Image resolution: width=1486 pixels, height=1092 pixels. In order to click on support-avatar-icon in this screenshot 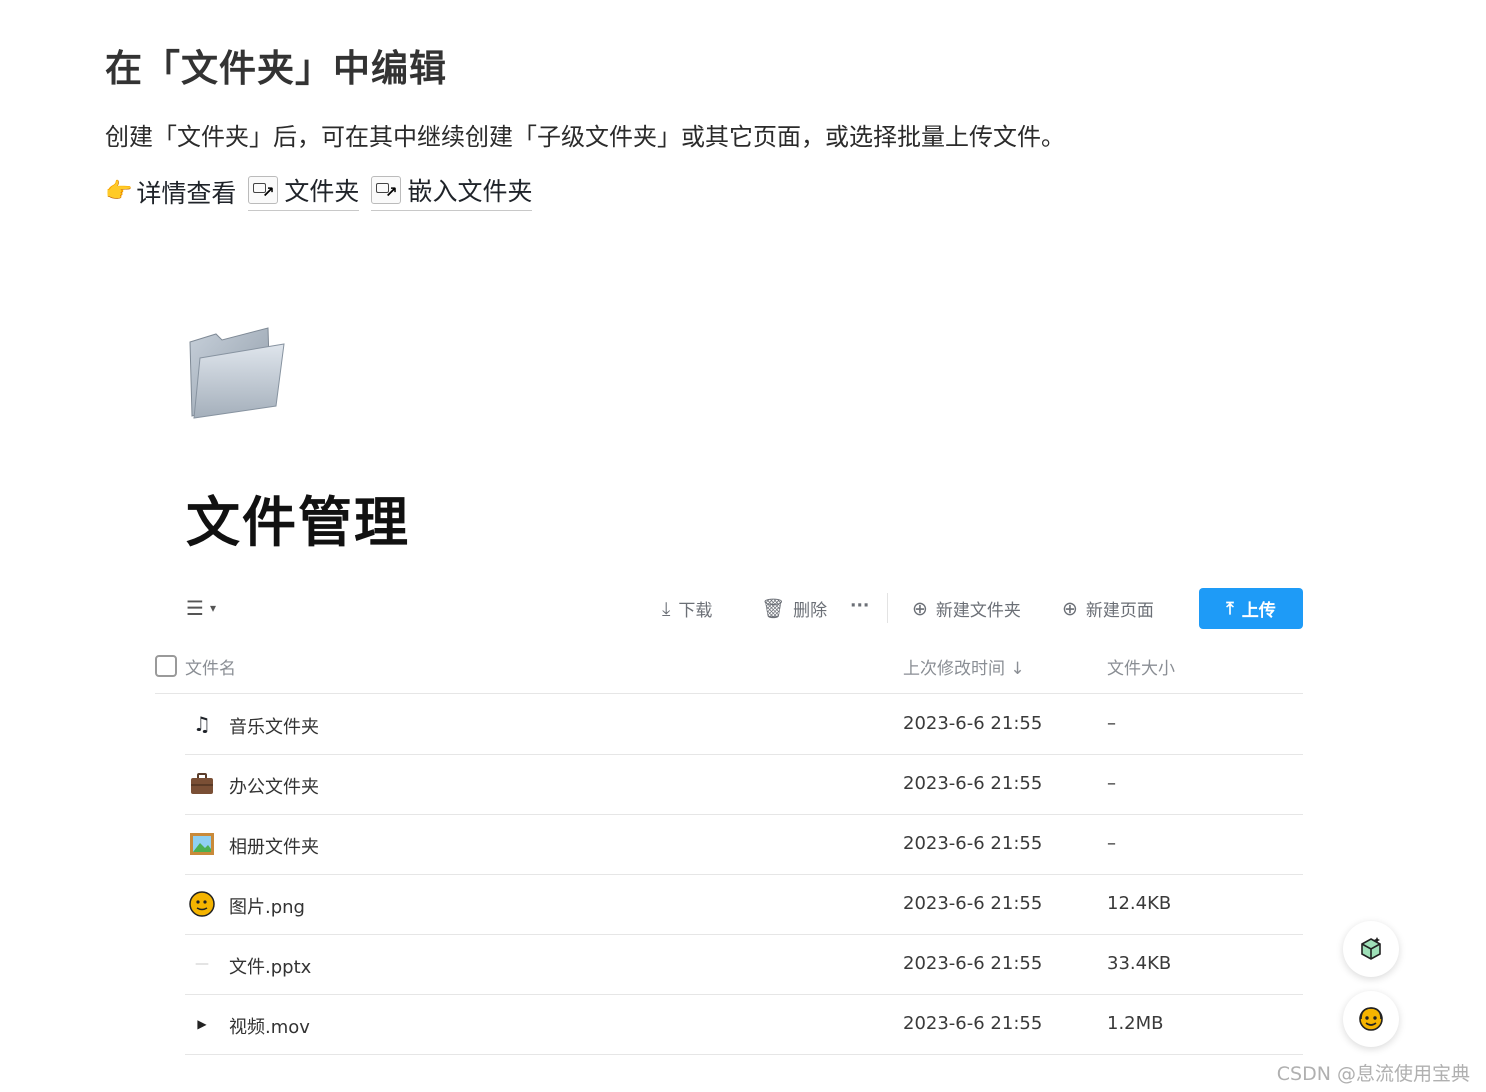, I will do `click(1371, 1019)`.